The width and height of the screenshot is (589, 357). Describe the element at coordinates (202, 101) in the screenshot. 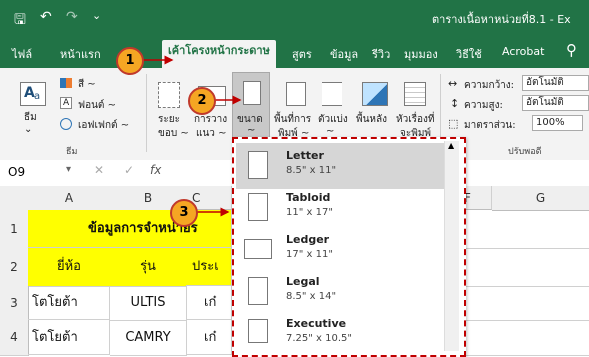

I see `callout-2: 2` at that location.